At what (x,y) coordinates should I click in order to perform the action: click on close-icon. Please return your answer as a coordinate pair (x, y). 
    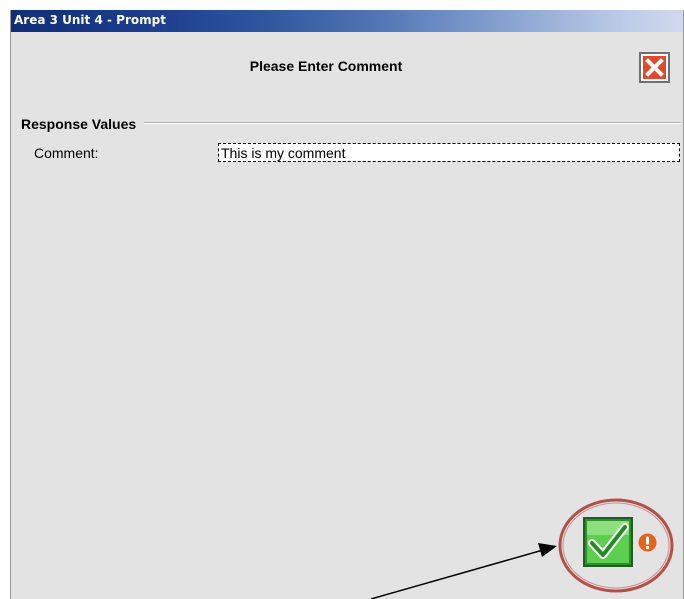
    Looking at the image, I should click on (654, 67).